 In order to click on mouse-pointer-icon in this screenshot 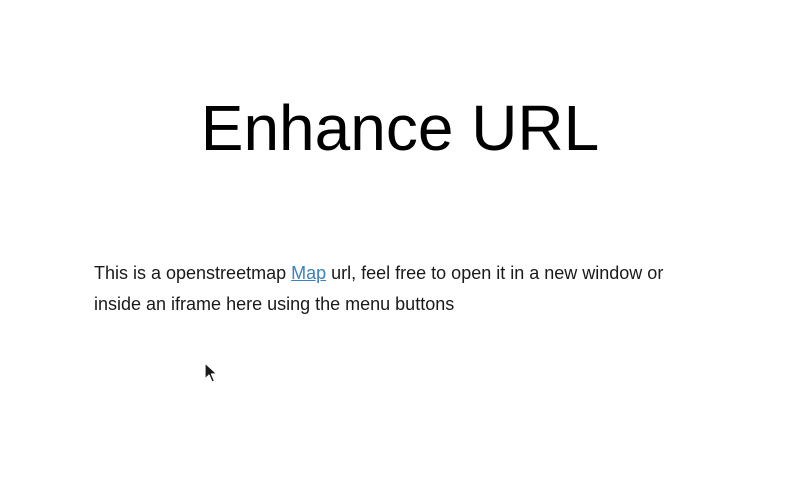, I will do `click(211, 372)`.